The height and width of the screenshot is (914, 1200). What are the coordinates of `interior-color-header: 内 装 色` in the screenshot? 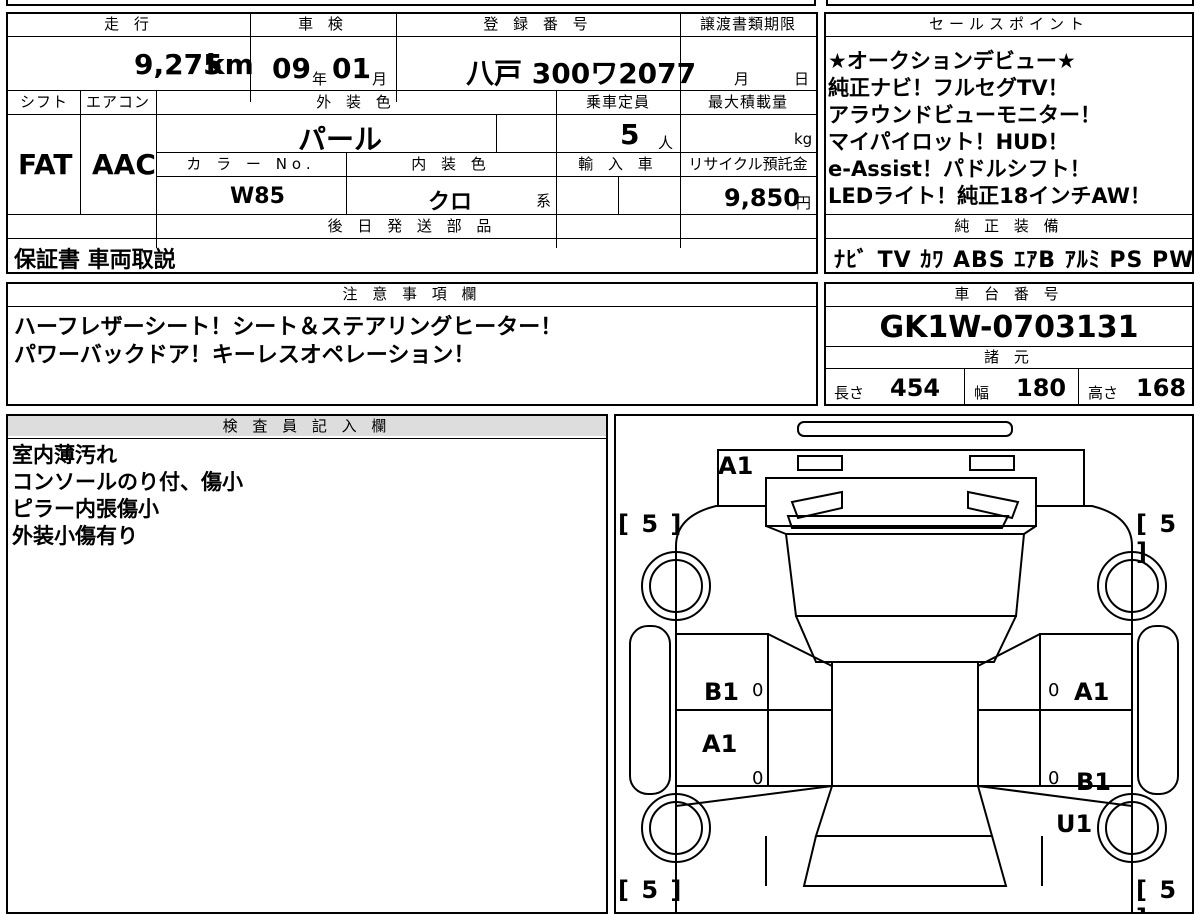 It's located at (451, 164).